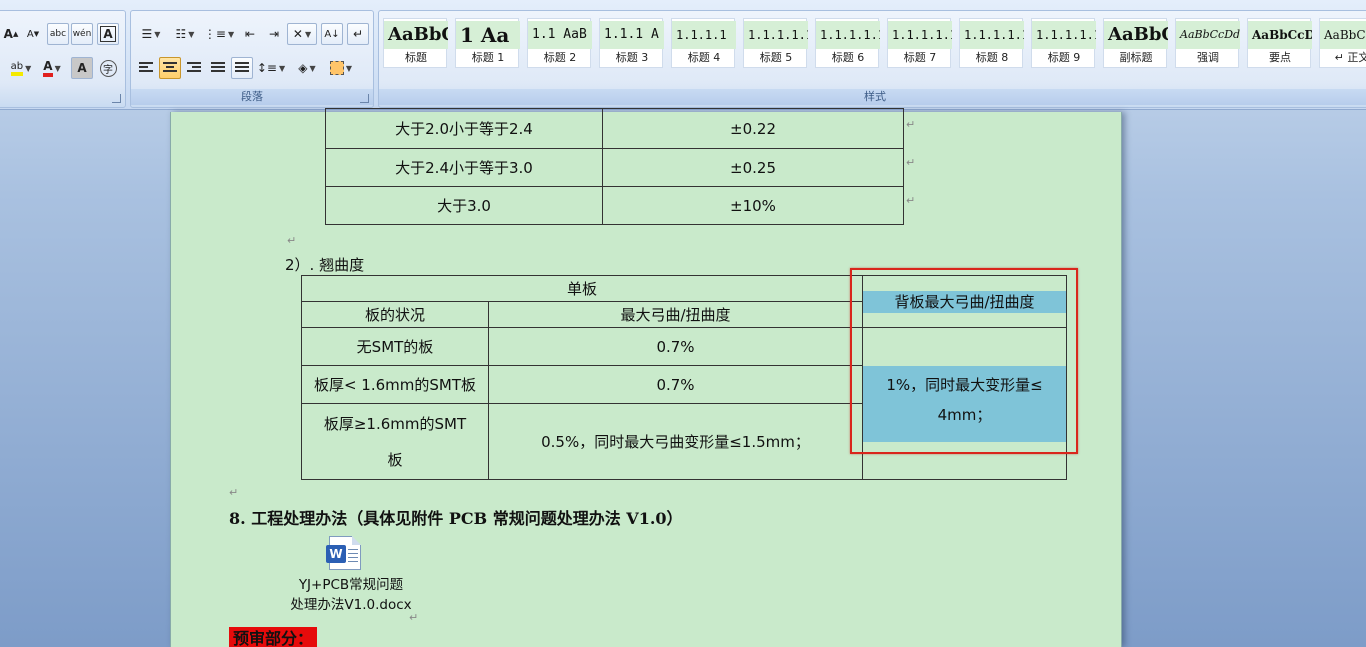 The width and height of the screenshot is (1366, 647). What do you see at coordinates (307, 68) in the screenshot?
I see `shading-button: ◈ ▼` at bounding box center [307, 68].